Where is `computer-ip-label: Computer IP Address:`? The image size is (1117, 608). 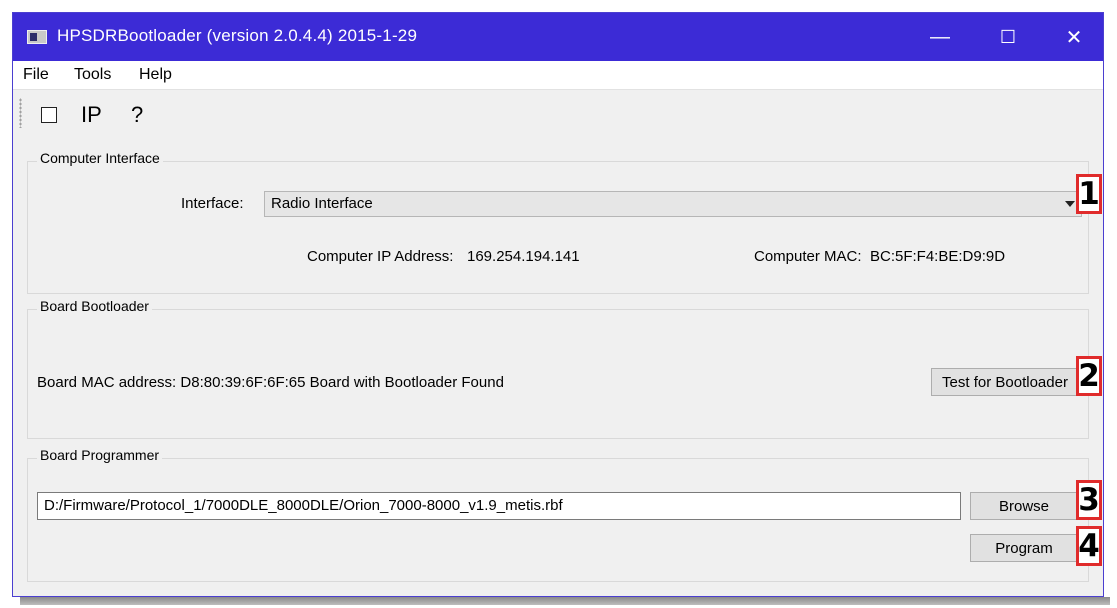
computer-ip-label: Computer IP Address: is located at coordinates (380, 256).